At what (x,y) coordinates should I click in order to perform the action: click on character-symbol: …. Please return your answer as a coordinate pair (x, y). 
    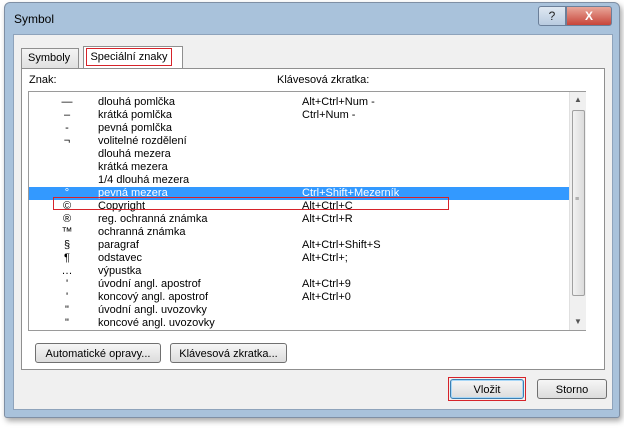
    Looking at the image, I should click on (67, 271).